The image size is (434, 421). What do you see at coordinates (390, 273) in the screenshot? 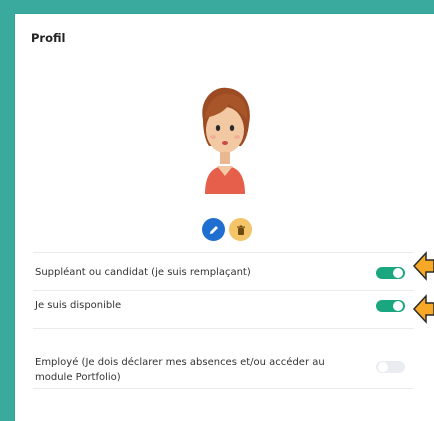
I see `toggle-substitute` at bounding box center [390, 273].